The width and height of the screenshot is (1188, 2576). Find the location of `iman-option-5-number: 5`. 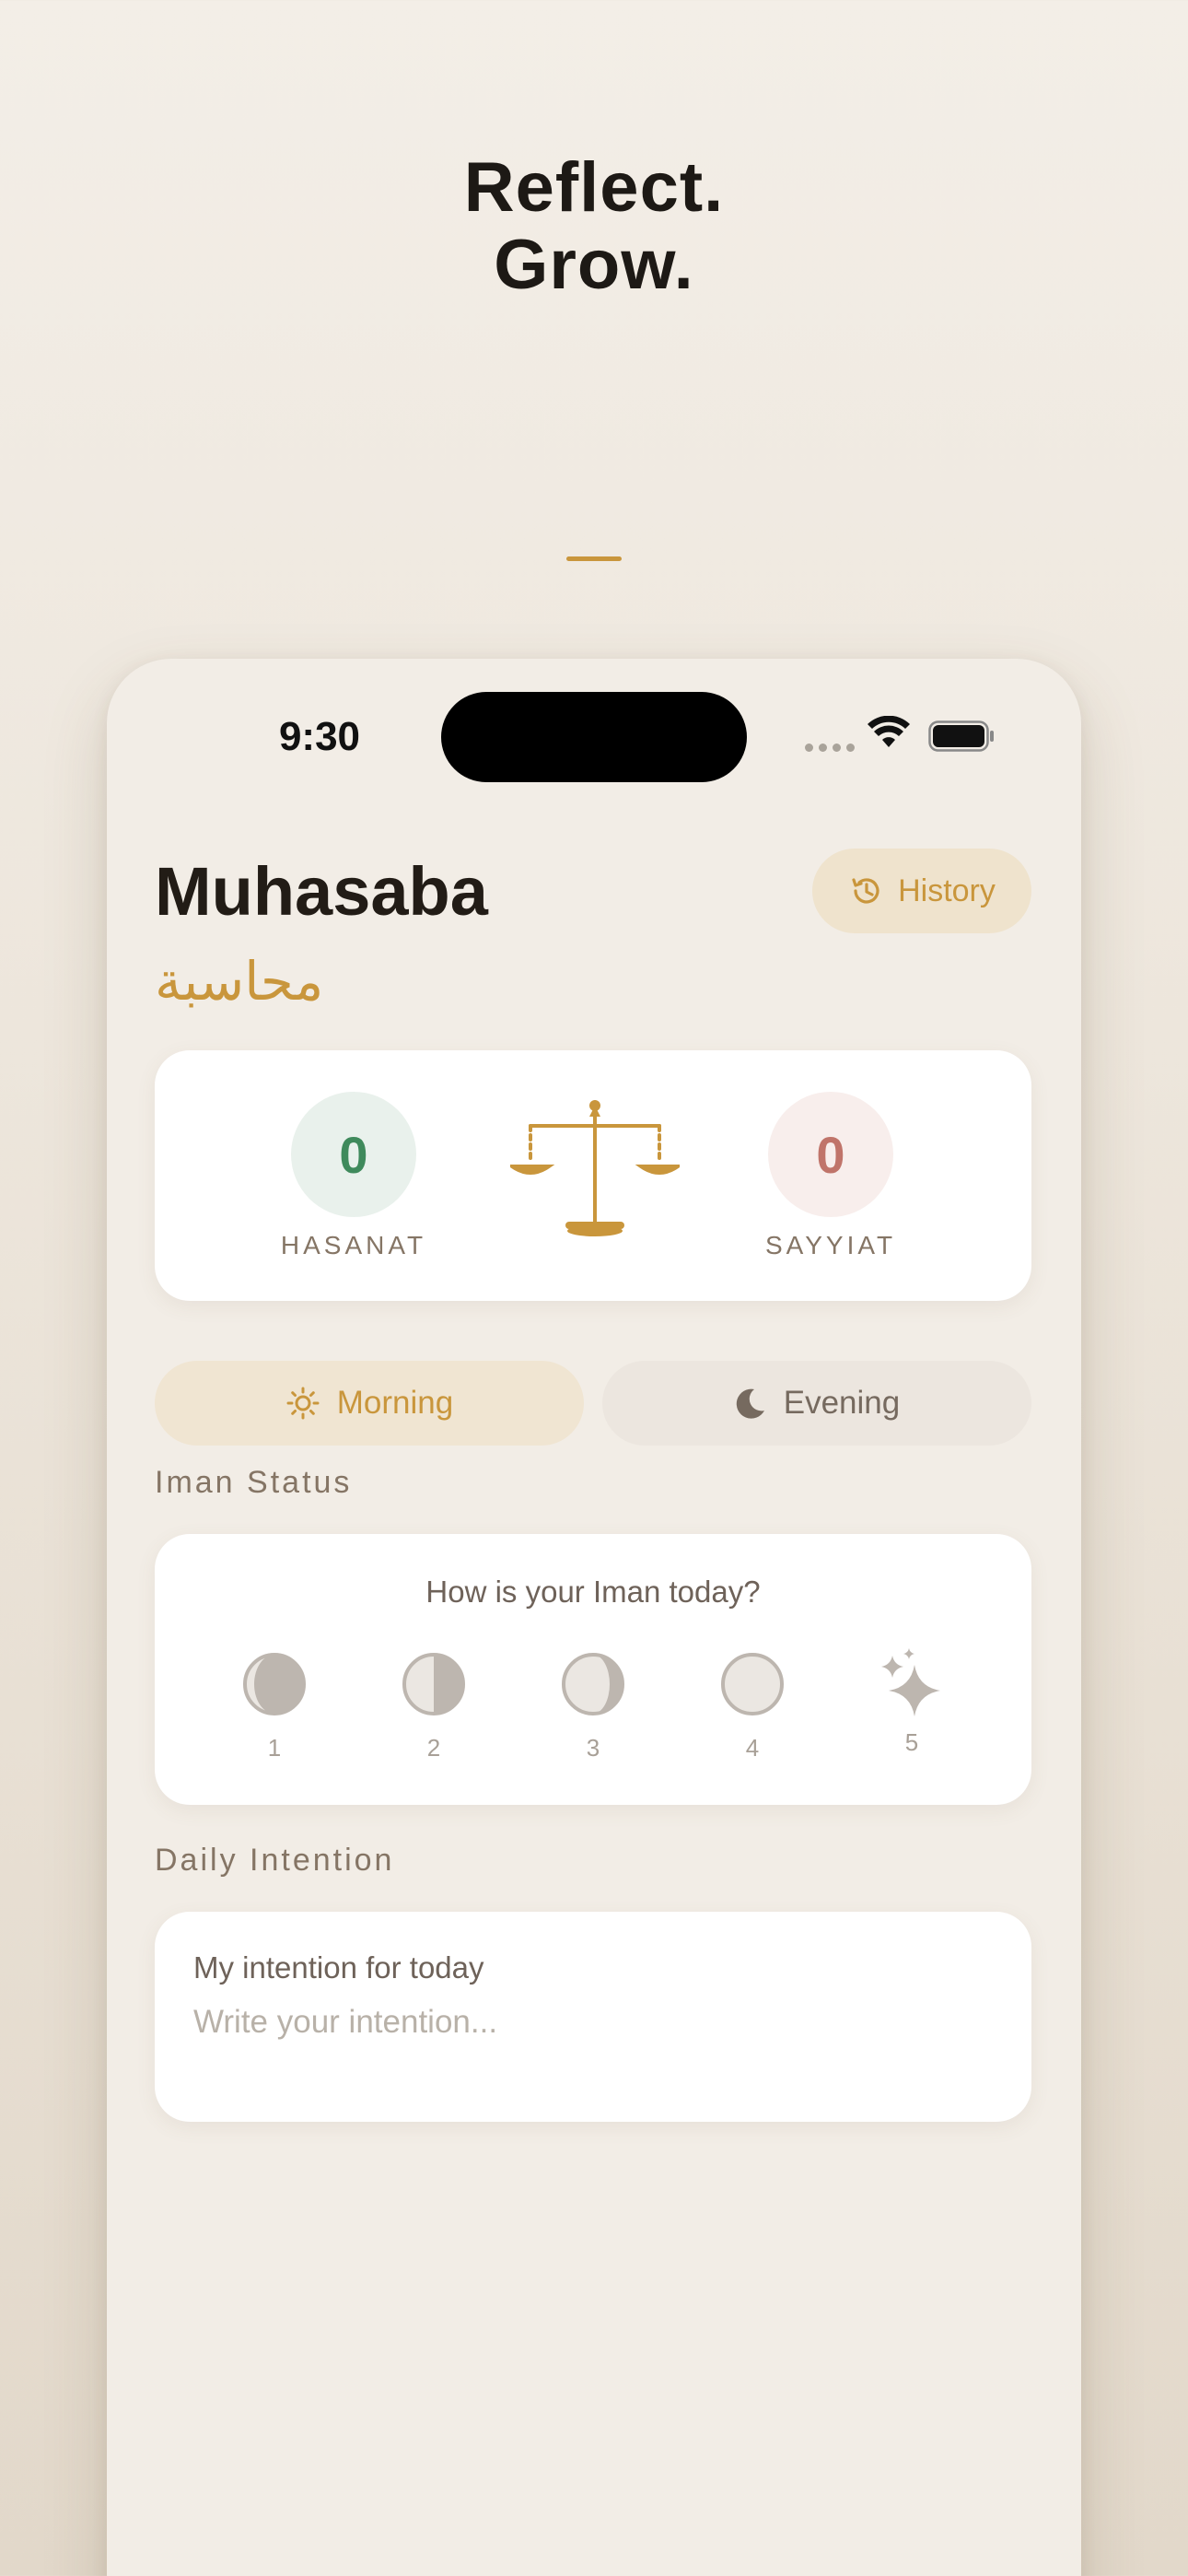

iman-option-5-number: 5 is located at coordinates (911, 1742).